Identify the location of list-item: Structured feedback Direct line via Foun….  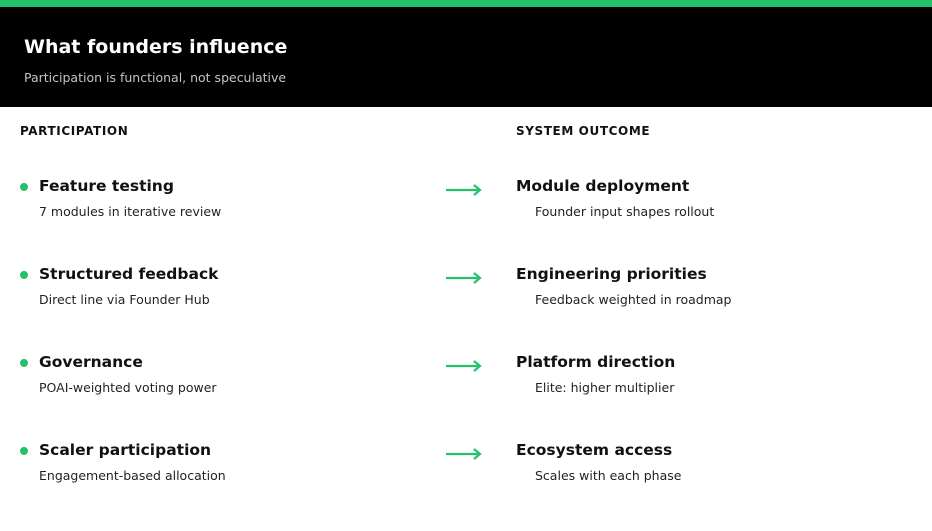
(466, 295).